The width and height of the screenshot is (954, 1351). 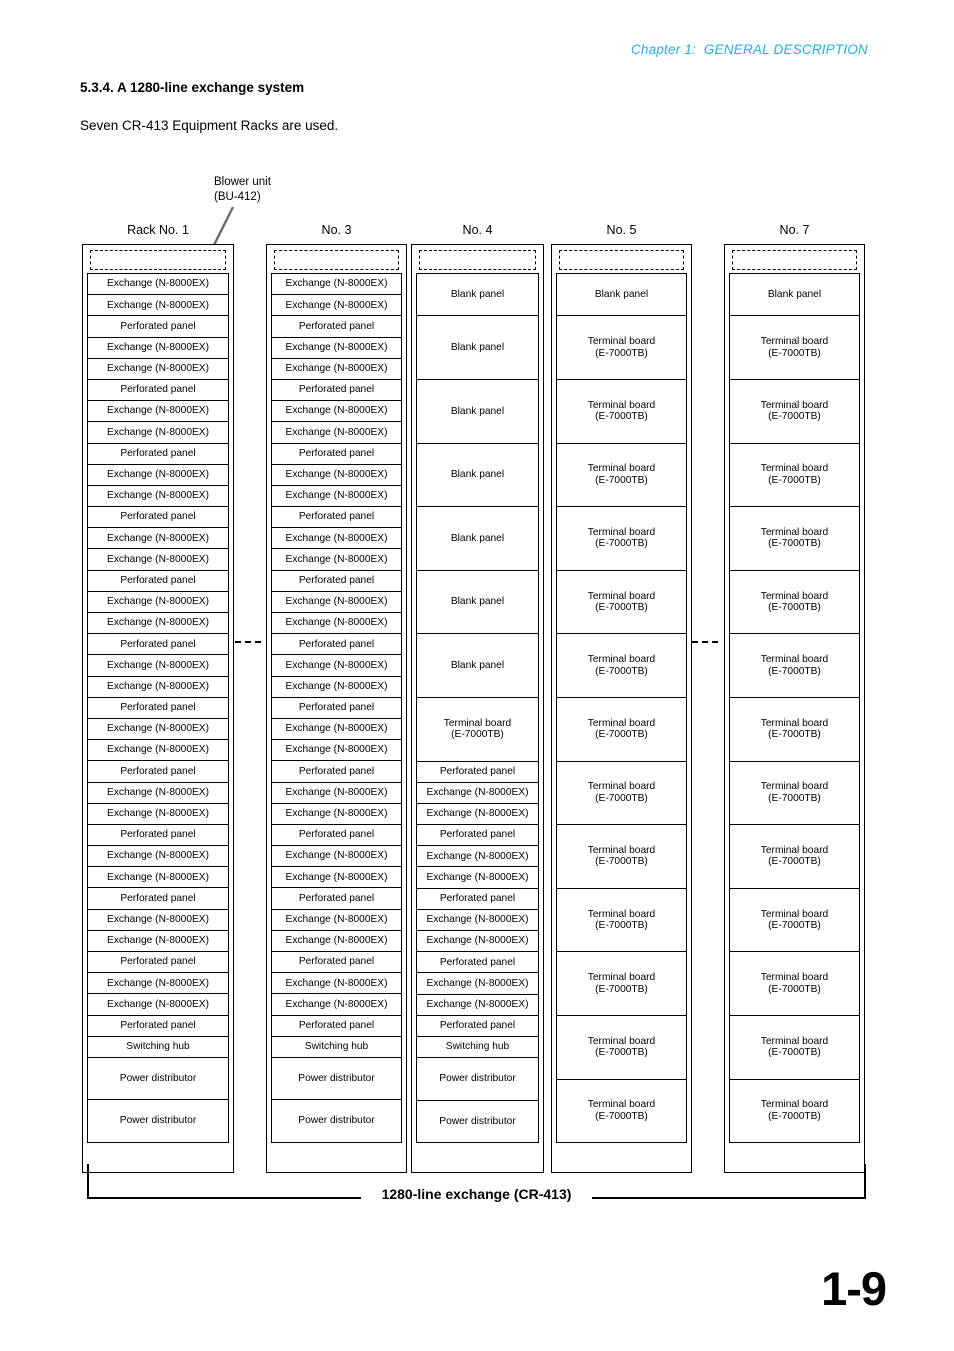 What do you see at coordinates (336, 230) in the screenshot?
I see `rack-label: No. 3` at bounding box center [336, 230].